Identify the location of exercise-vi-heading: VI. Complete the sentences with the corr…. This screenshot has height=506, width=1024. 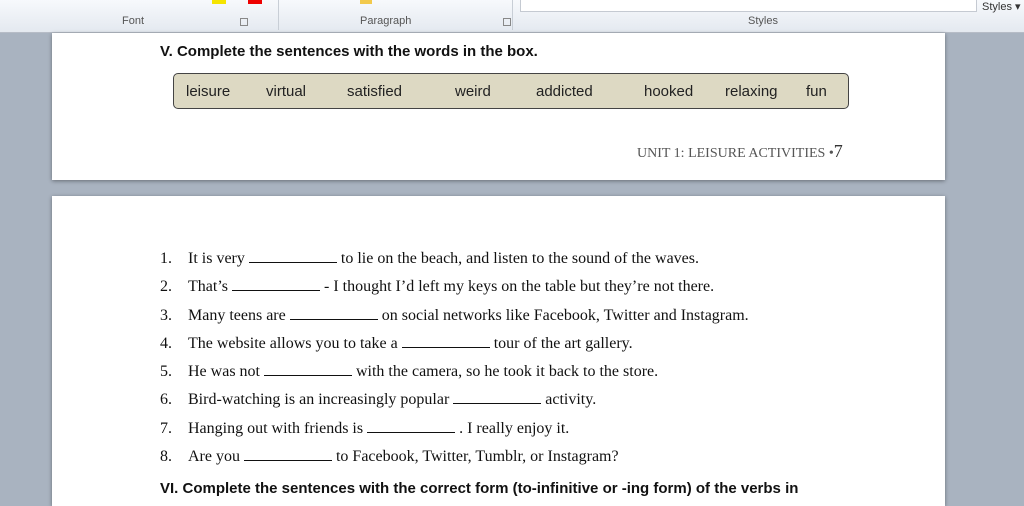
(479, 488).